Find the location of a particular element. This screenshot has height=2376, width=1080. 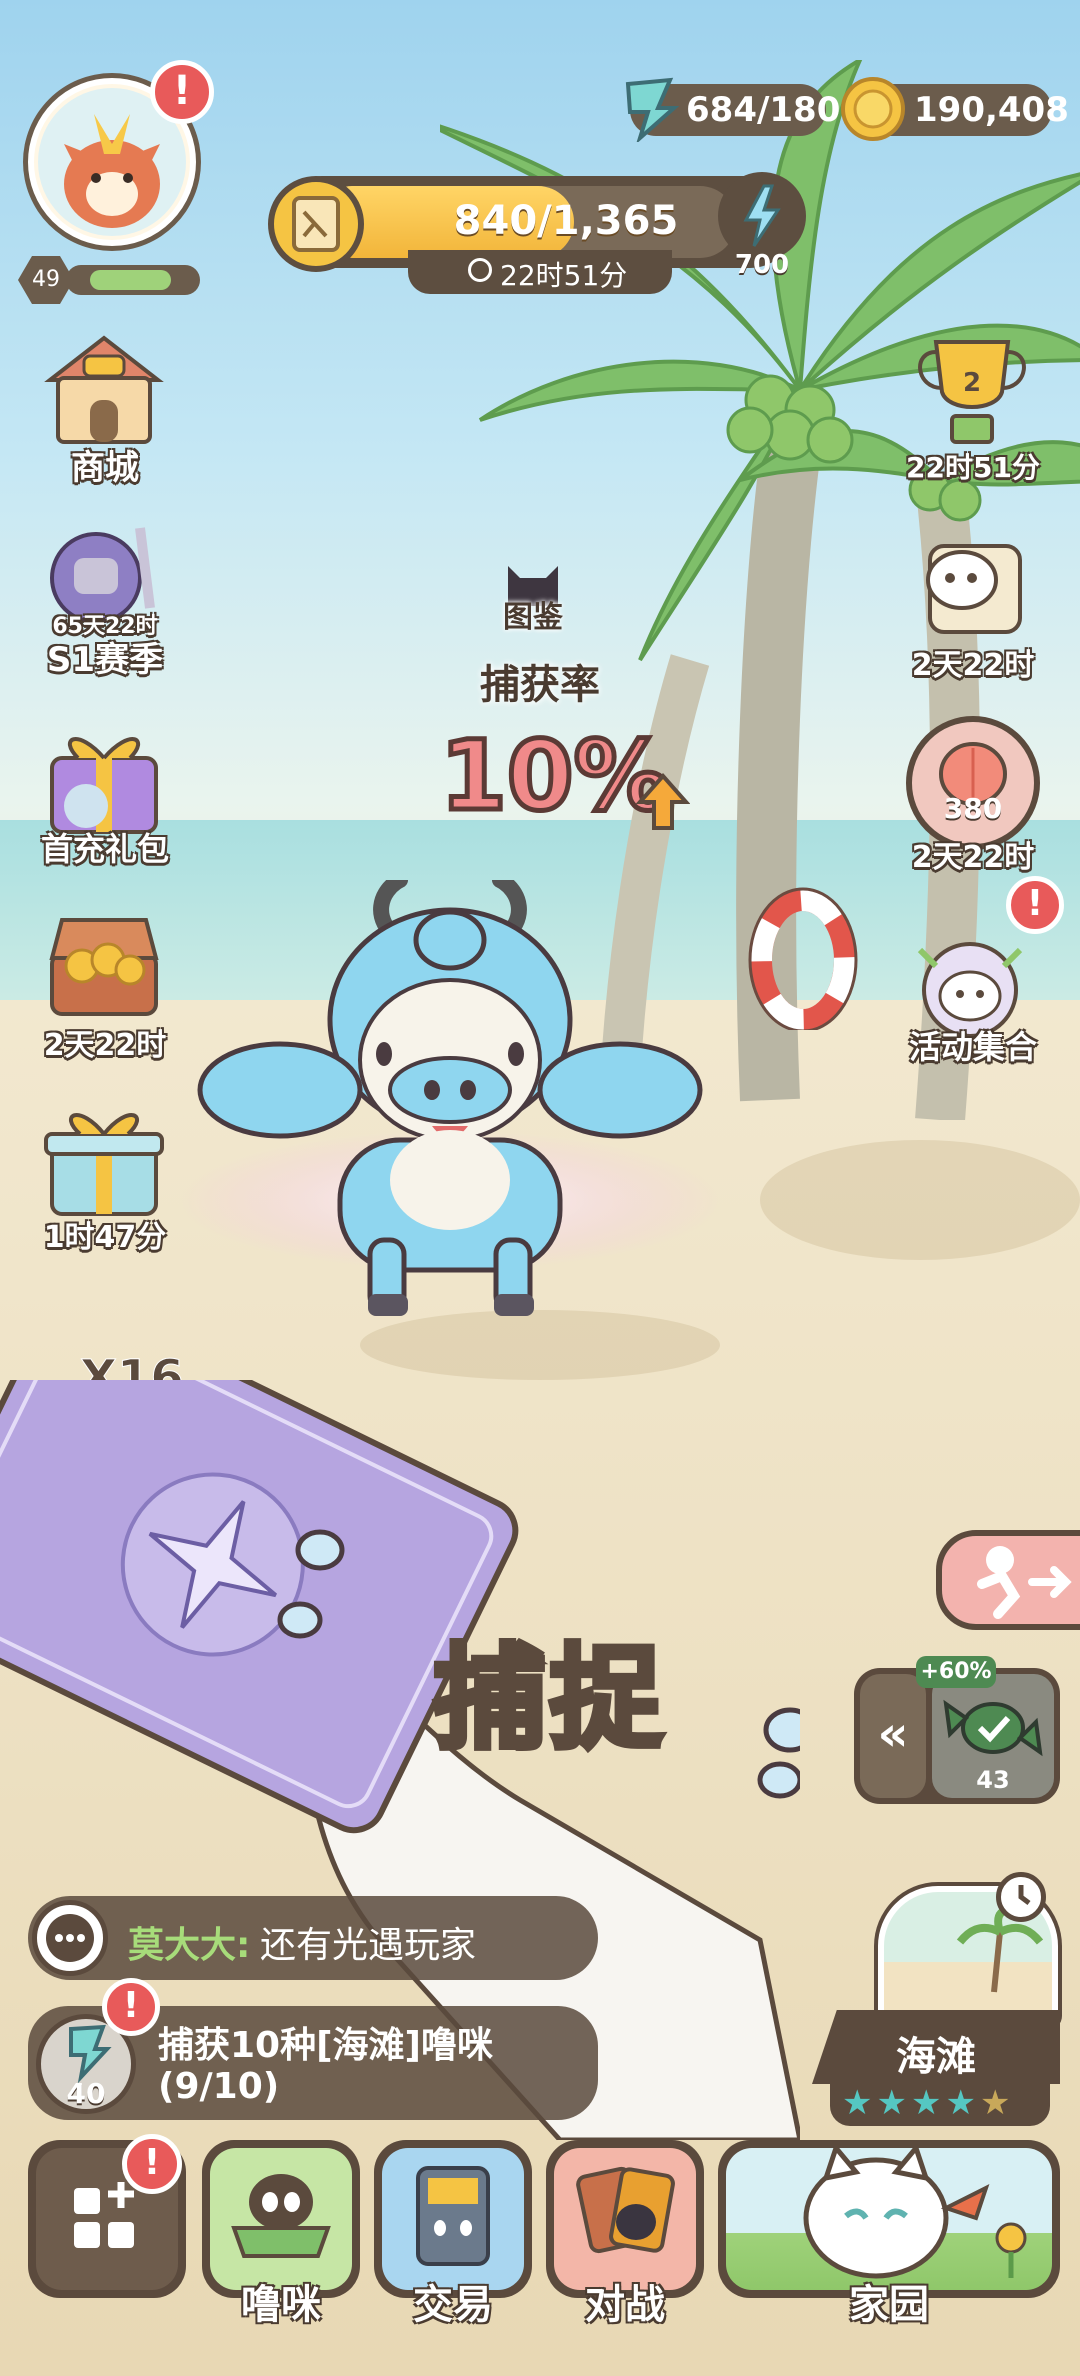

season-timer: 22时51分 is located at coordinates (540, 272).